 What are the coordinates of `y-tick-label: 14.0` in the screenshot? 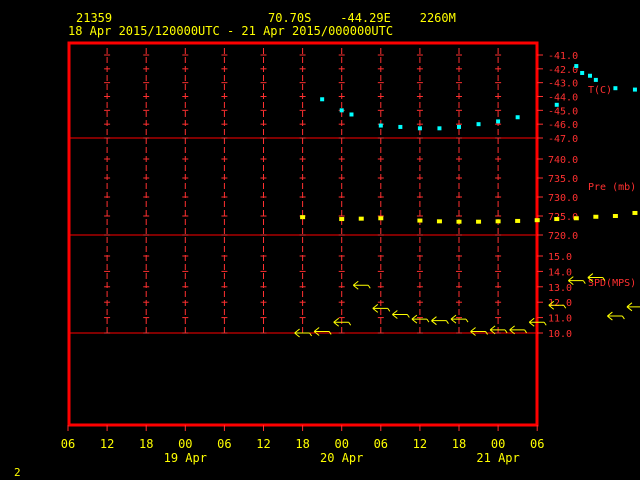 It's located at (560, 272).